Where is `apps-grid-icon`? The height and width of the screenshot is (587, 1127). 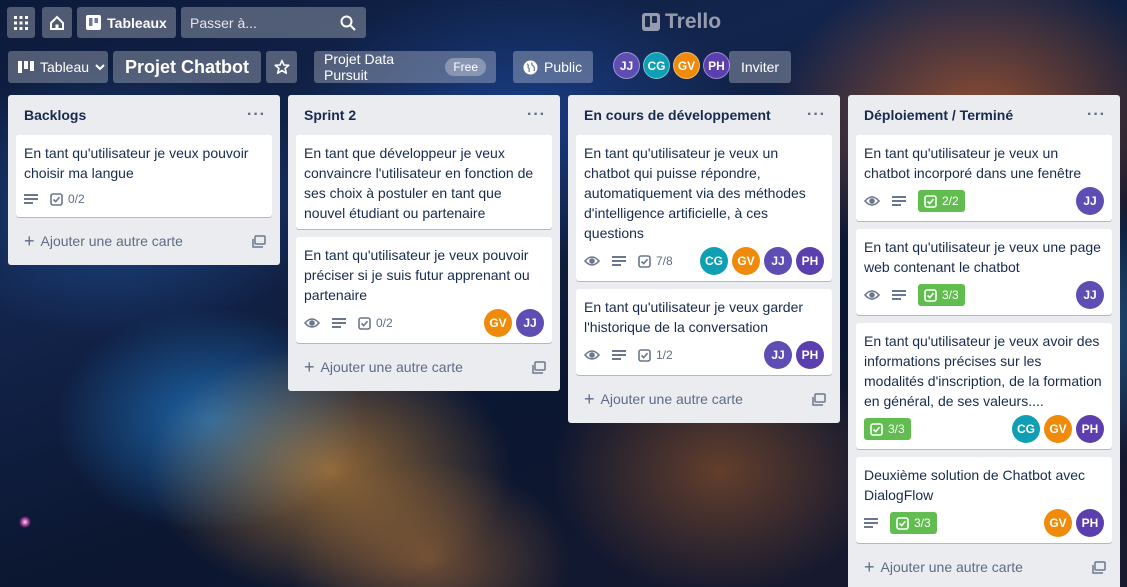
apps-grid-icon is located at coordinates (21, 22).